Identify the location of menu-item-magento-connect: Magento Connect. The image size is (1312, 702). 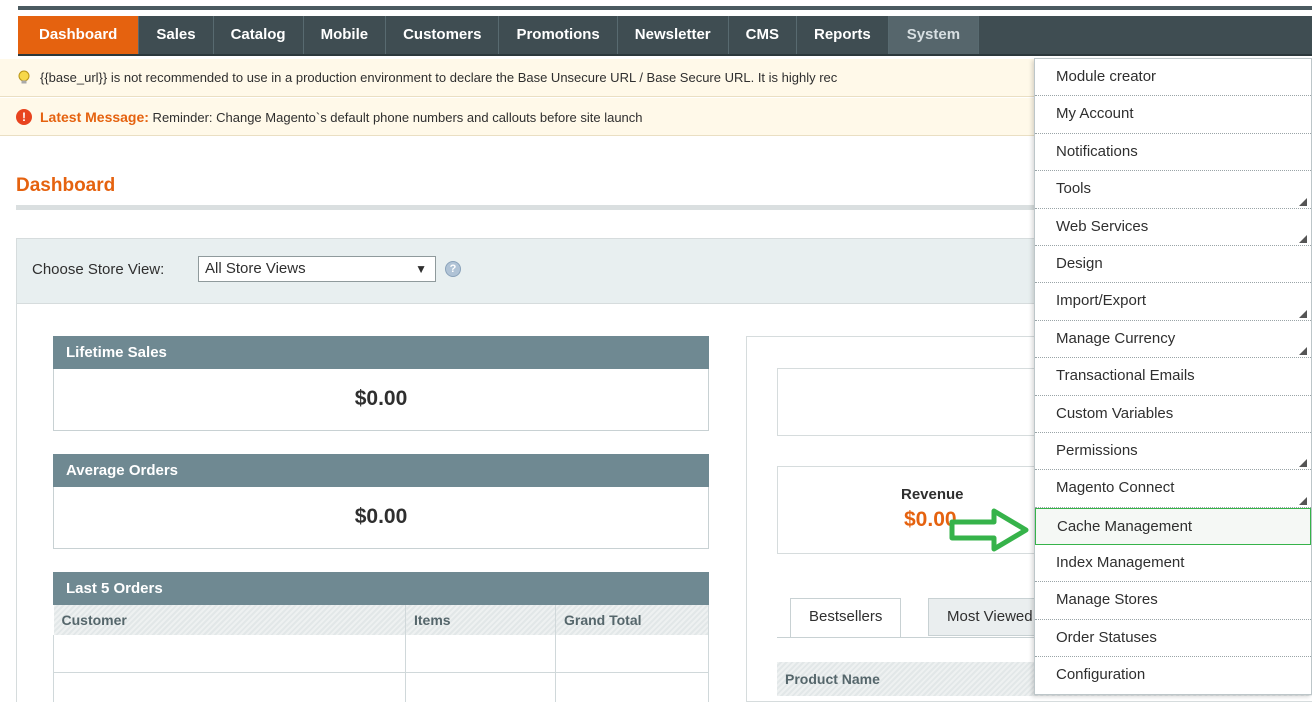
(1173, 489).